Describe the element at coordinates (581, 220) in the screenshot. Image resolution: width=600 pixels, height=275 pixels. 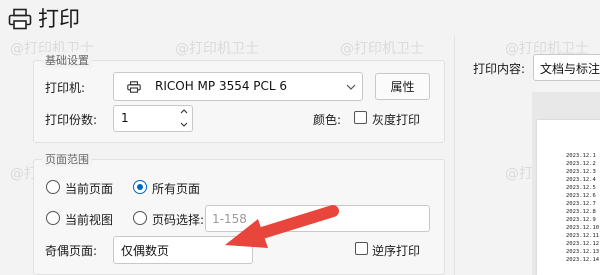
I see `preview-line: 2023.12.9` at that location.